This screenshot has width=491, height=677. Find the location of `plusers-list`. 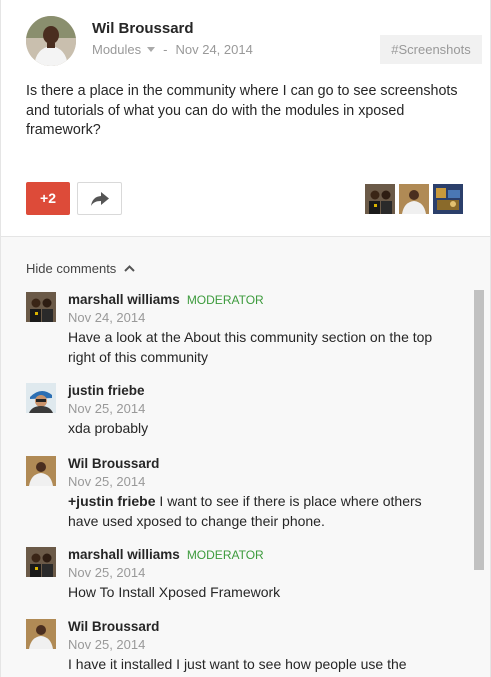

plusers-list is located at coordinates (414, 199).